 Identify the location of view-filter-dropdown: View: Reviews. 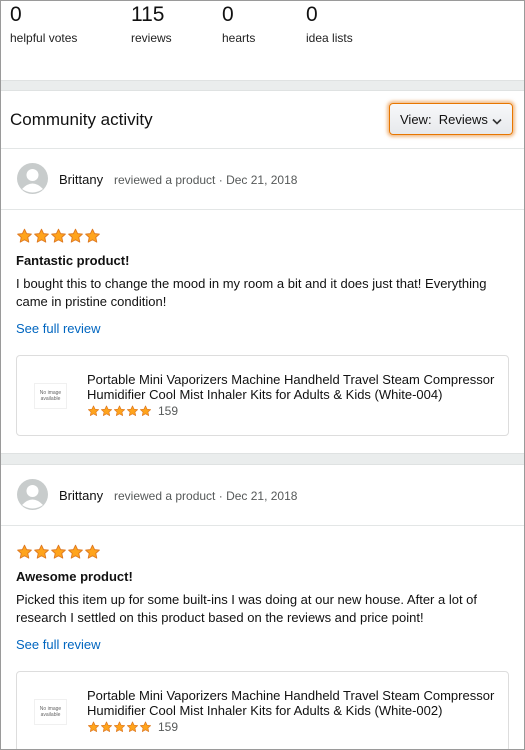
(451, 119).